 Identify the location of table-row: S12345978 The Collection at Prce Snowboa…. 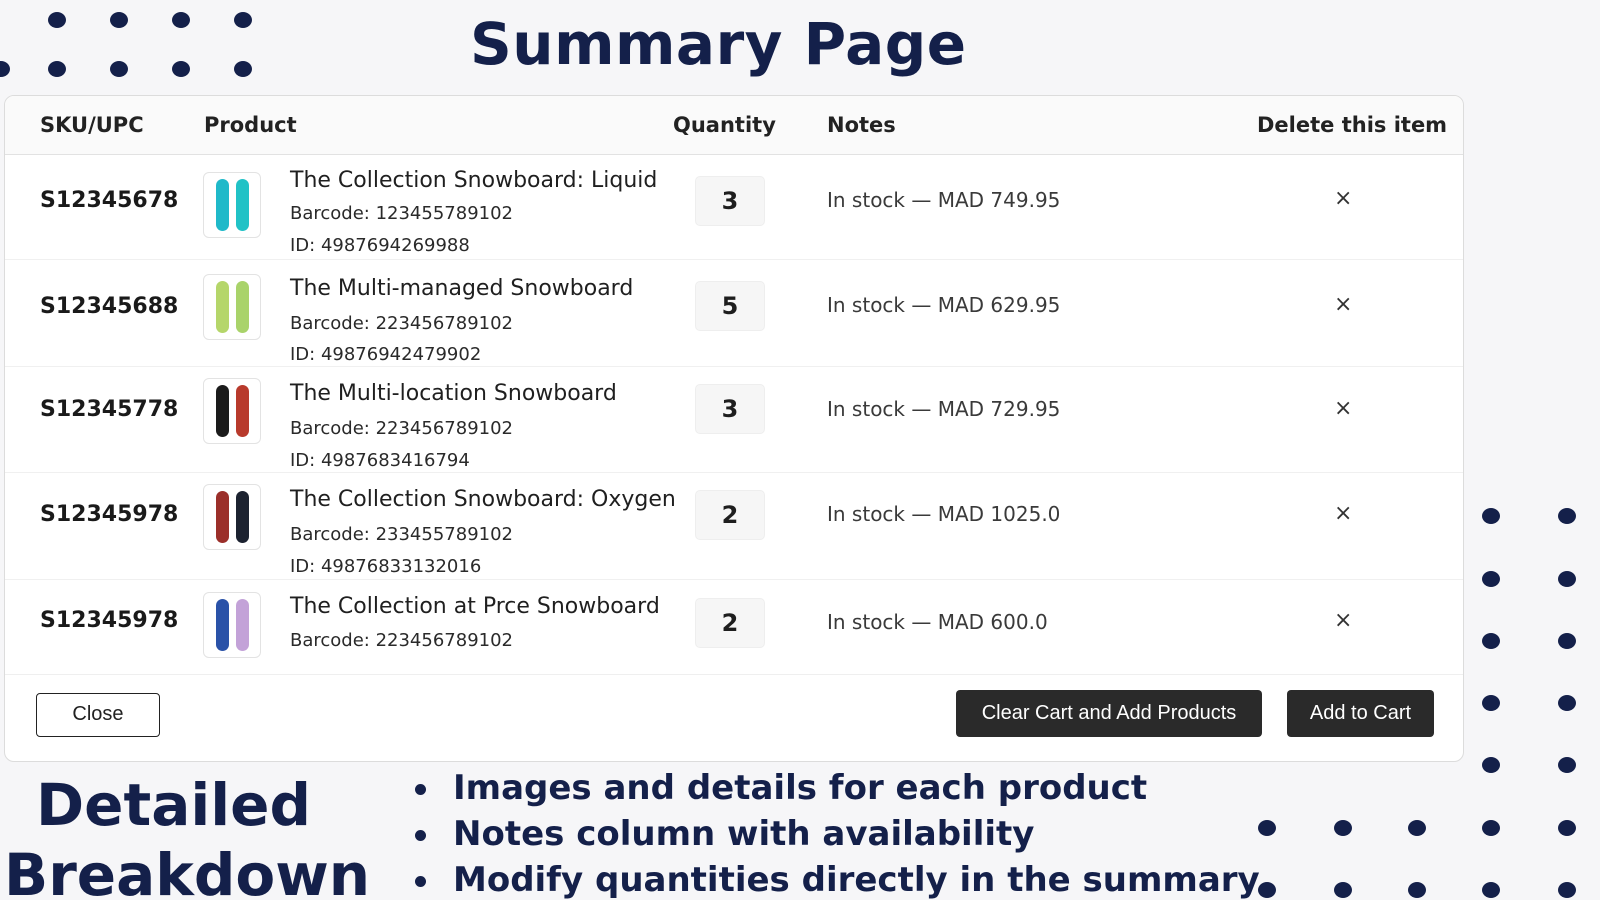
(734, 627).